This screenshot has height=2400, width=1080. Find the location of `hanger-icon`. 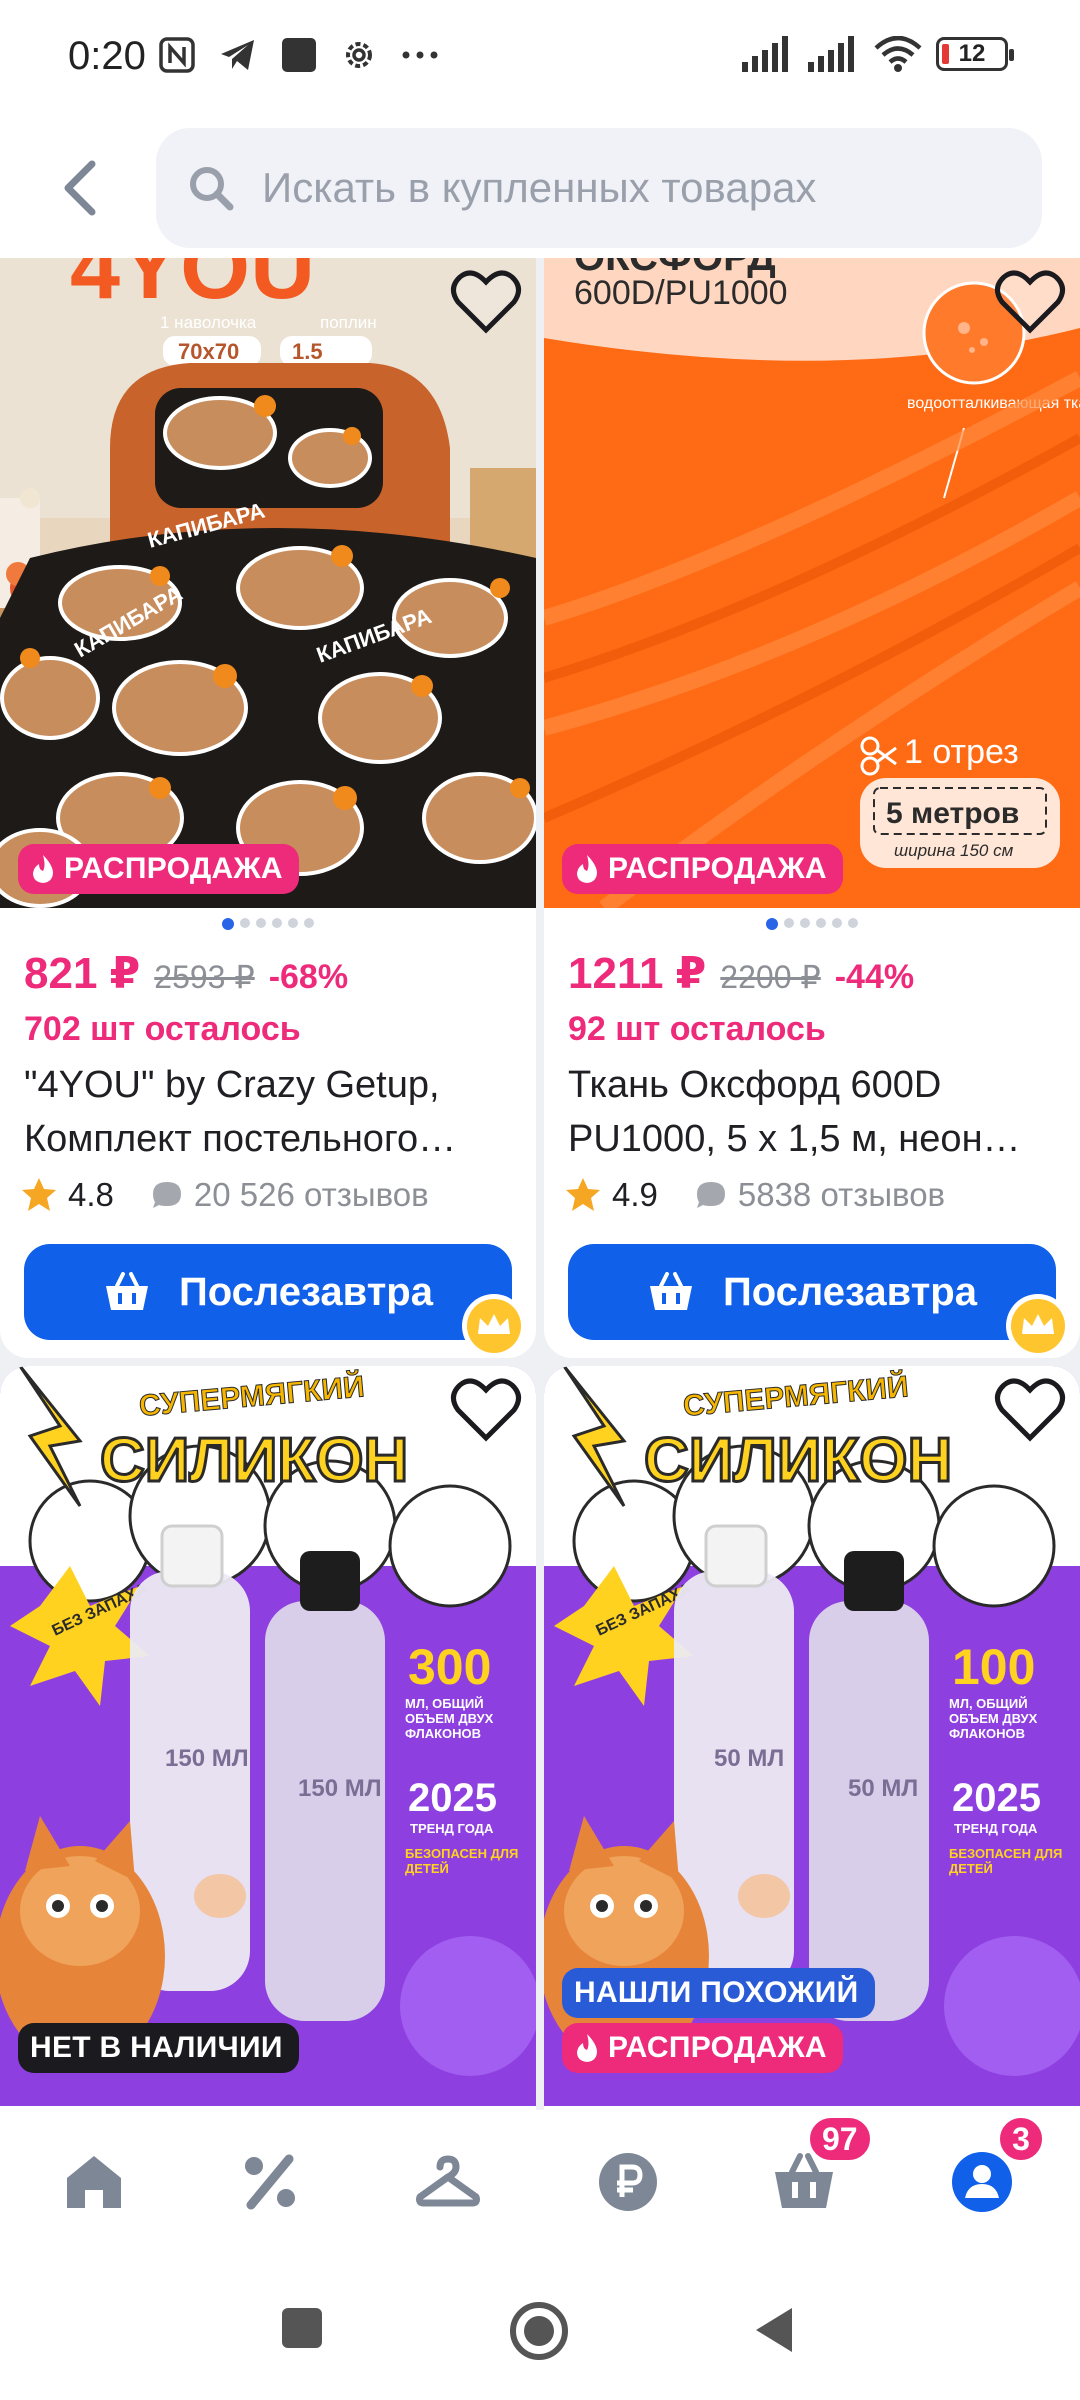

hanger-icon is located at coordinates (448, 2181).